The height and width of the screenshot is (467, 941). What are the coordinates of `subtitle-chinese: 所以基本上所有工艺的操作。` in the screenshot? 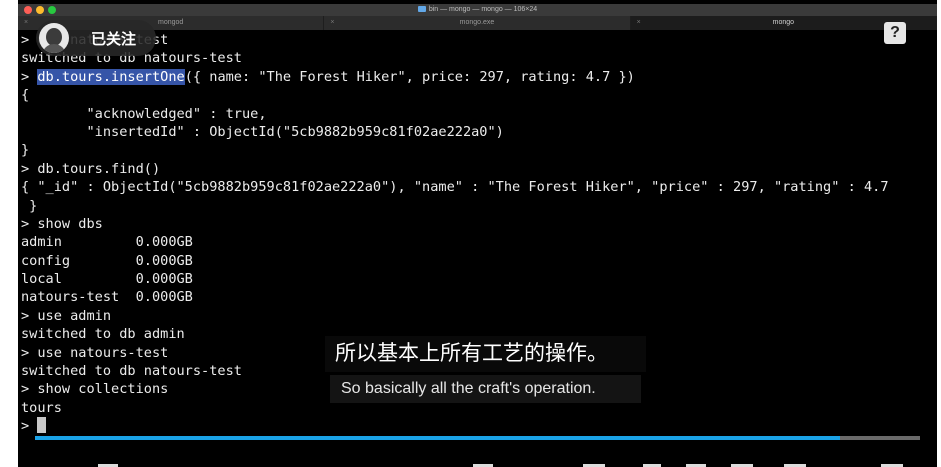 It's located at (485, 354).